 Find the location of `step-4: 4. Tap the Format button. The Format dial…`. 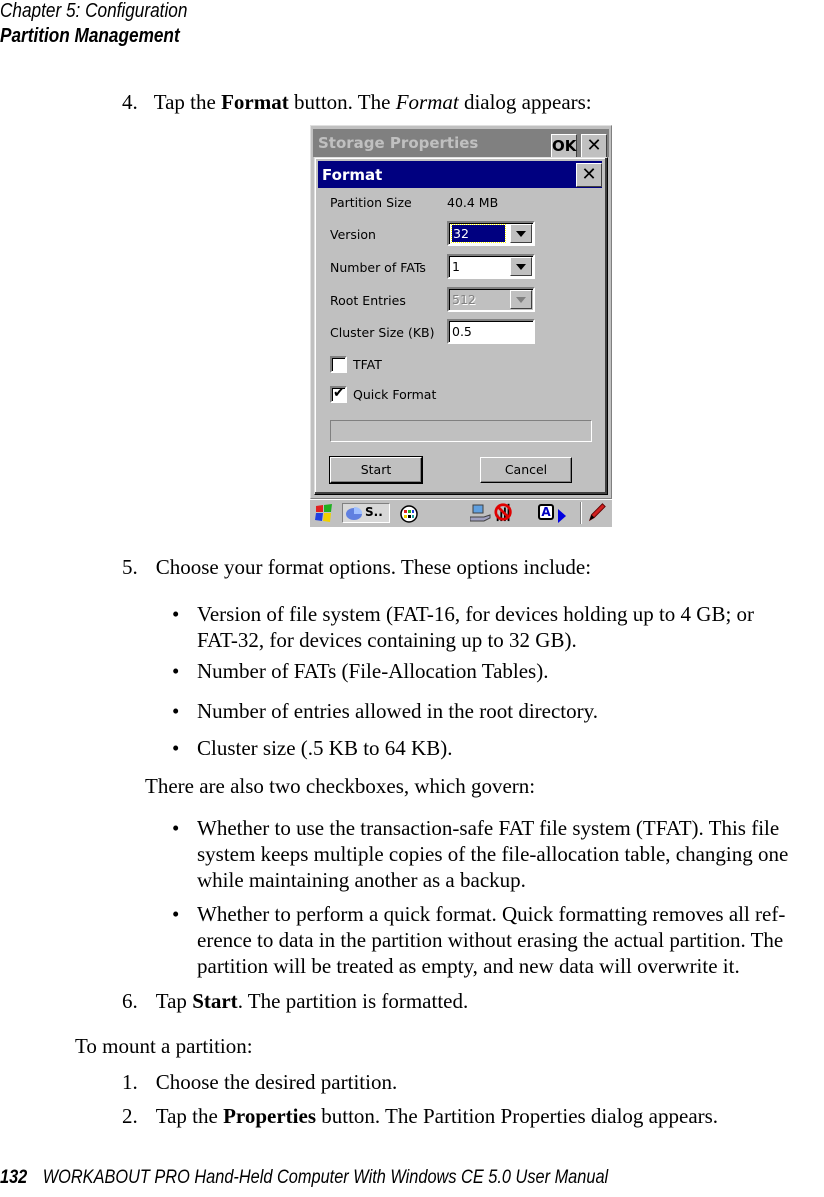

step-4: 4. Tap the Format button. The Format dial… is located at coordinates (357, 102).